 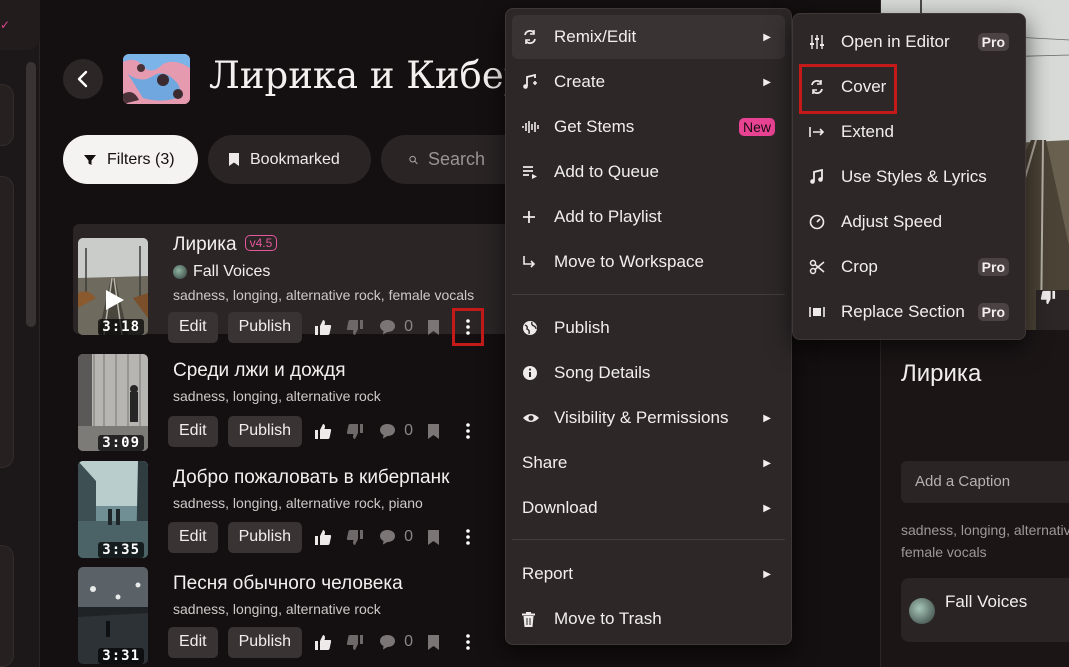 What do you see at coordinates (867, 131) in the screenshot?
I see `menu-item-label: Extend` at bounding box center [867, 131].